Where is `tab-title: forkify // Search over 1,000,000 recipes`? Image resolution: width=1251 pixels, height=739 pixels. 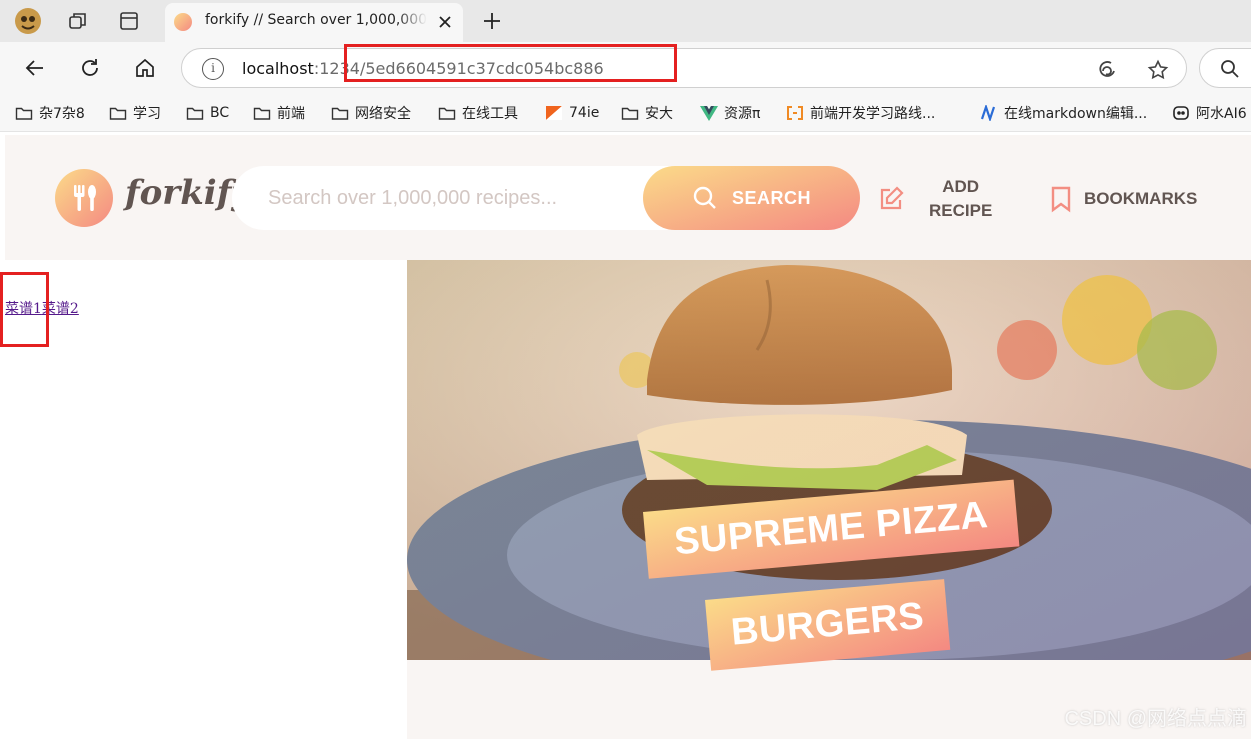 tab-title: forkify // Search over 1,000,000 recipes is located at coordinates (316, 20).